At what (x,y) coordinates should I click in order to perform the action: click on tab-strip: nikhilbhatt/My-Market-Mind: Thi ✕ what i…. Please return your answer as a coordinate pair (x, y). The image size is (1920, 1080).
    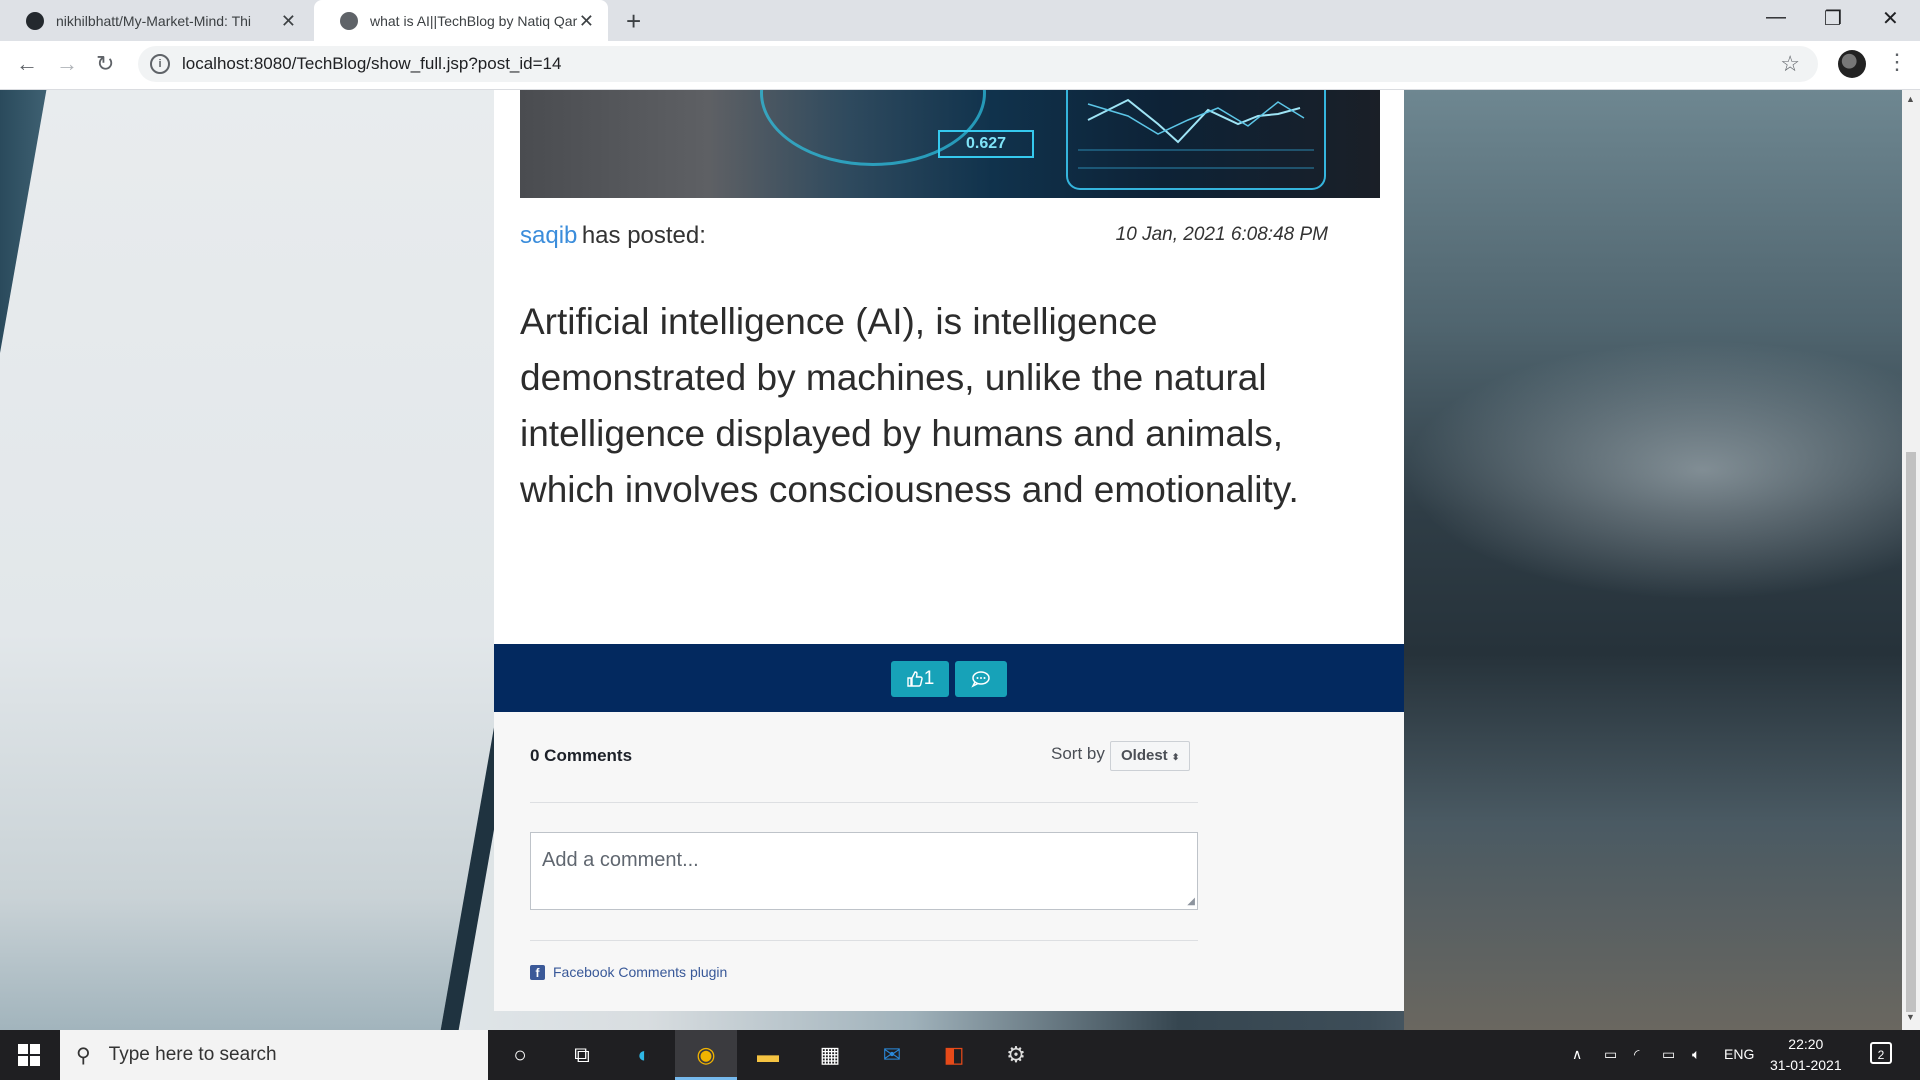
    Looking at the image, I should click on (960, 20).